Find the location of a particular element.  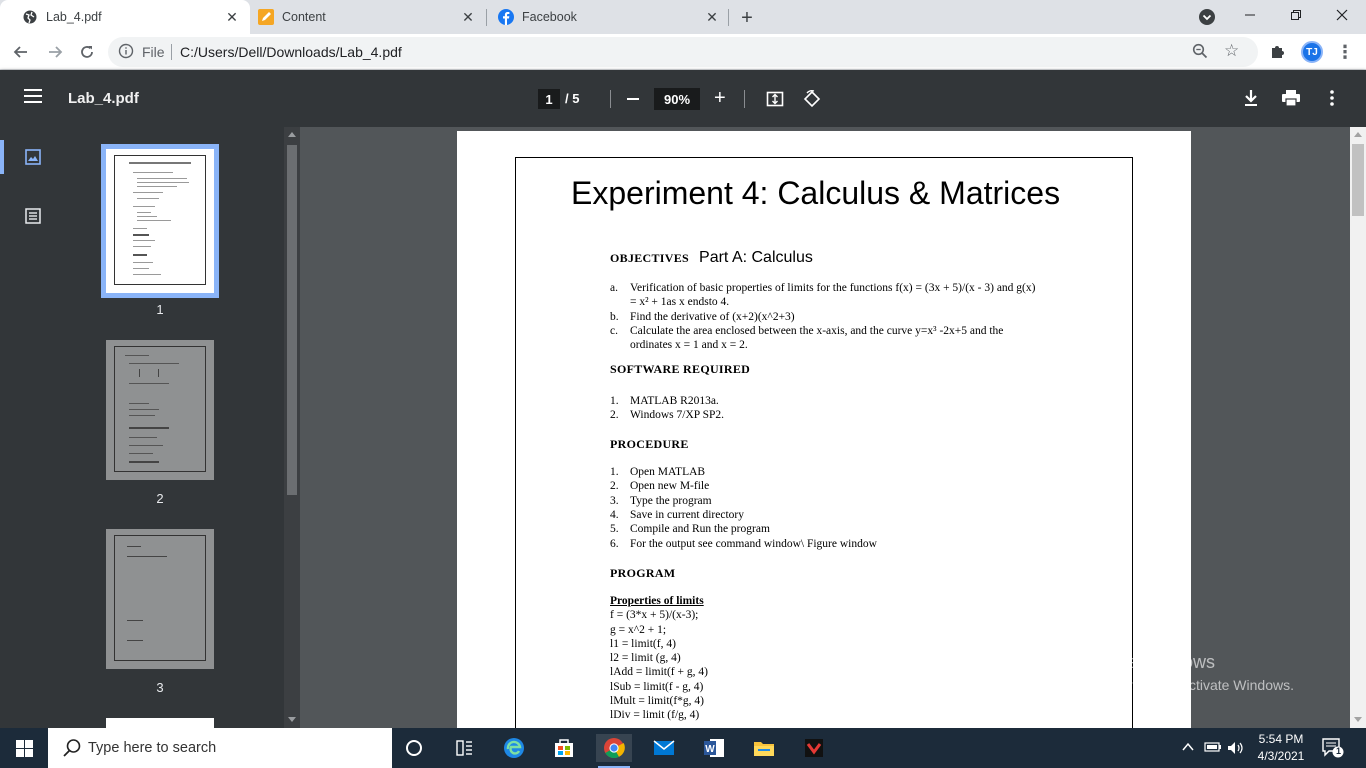

restore-icon is located at coordinates (1296, 15).